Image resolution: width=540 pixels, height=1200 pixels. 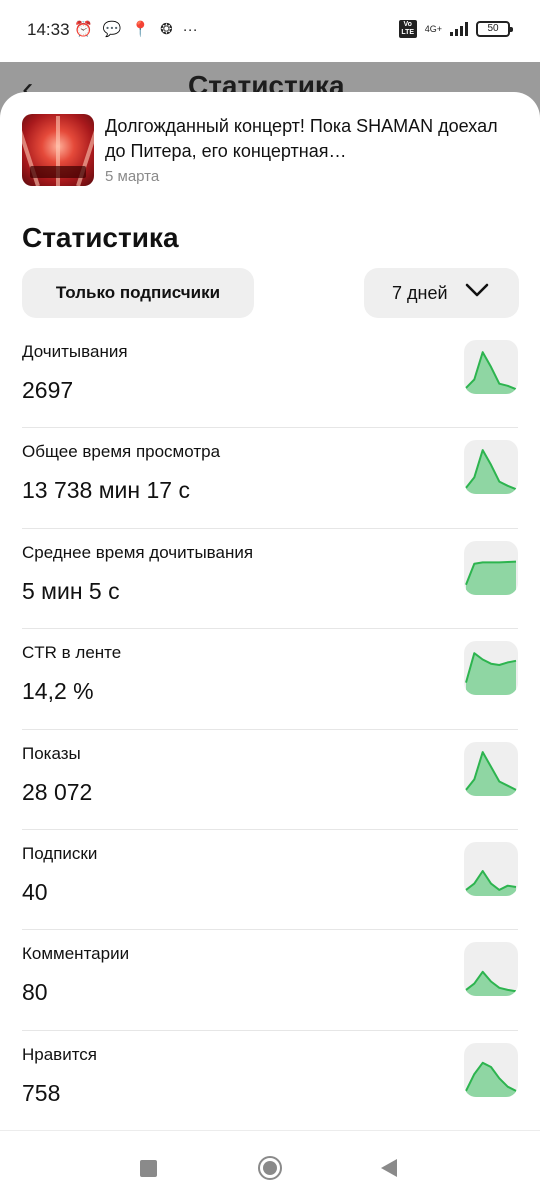 I want to click on period-select: 7 дней, so click(x=441, y=293).